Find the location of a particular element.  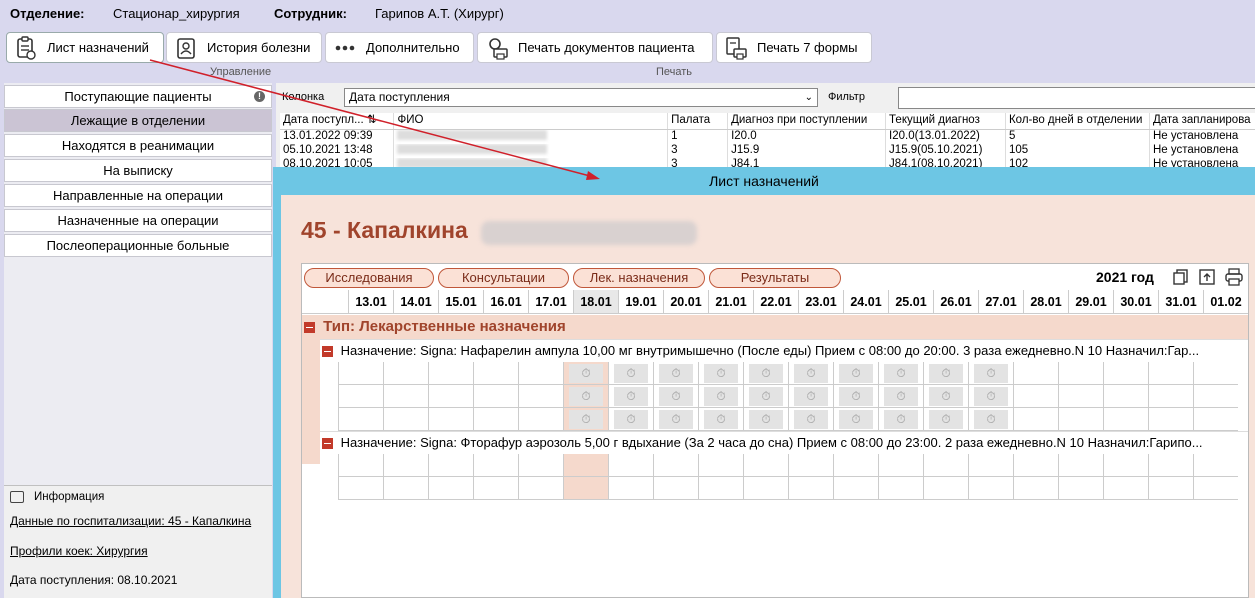

column-header: ФИО is located at coordinates (531, 121).